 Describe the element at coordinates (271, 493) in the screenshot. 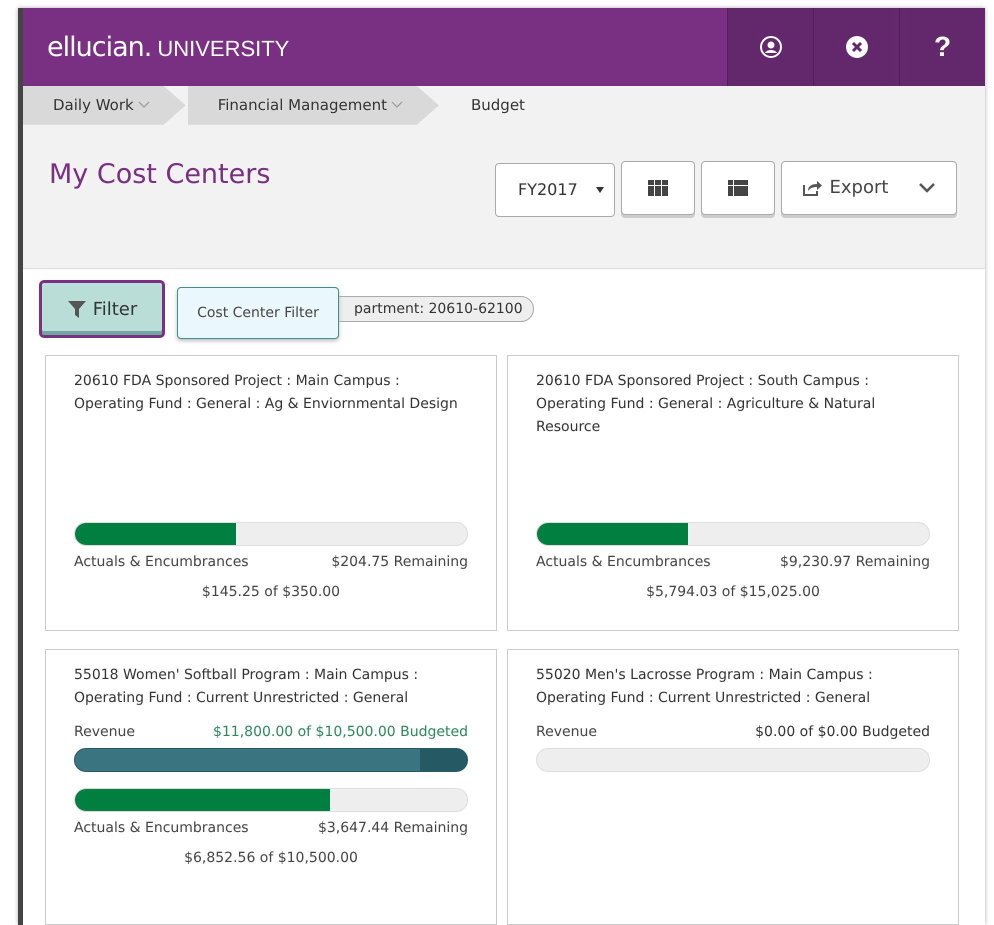

I see `cost-center-card: 20610 FDA Sponsored Project : Main Campus : Operating Fund : General : Ag & Enviornmental Design Actuals & Encumbrances $204.75 Remaining $145.25 of $350.00` at that location.